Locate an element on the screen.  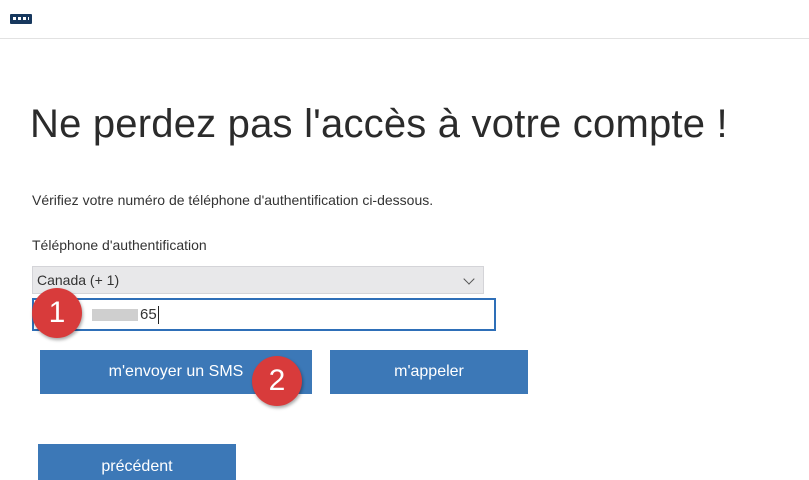
masked-digits is located at coordinates (115, 315).